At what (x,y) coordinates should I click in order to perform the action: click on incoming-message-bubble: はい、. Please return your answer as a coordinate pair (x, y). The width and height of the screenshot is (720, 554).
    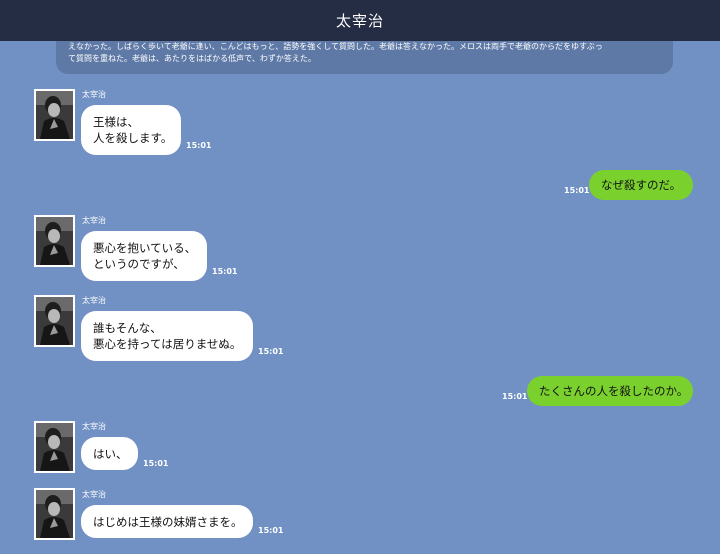
    Looking at the image, I should click on (109, 453).